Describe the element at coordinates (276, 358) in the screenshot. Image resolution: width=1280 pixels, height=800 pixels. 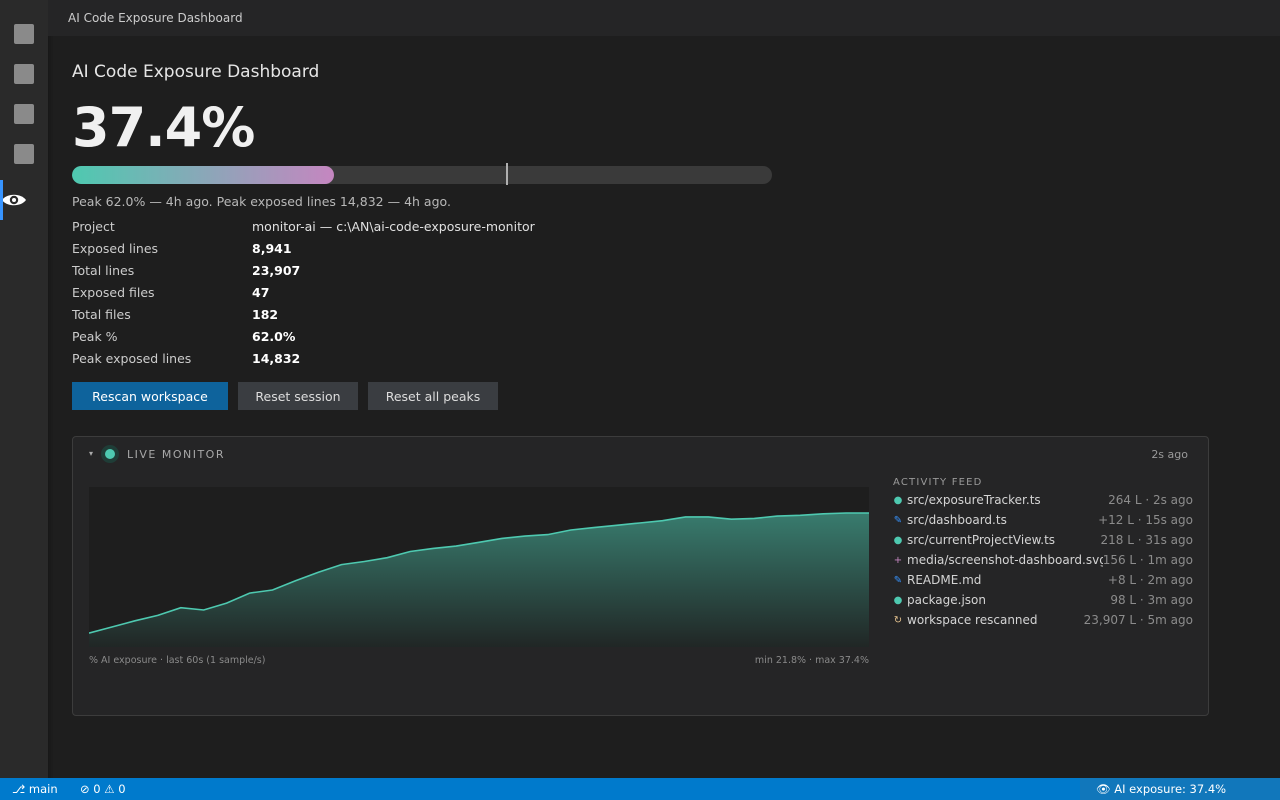
I see `stat-value: 14,832` at that location.